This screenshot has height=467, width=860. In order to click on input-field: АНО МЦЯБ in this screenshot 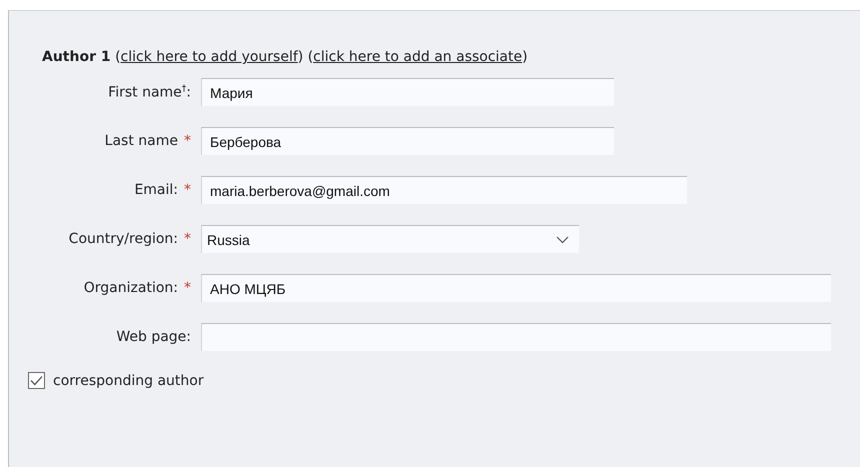, I will do `click(516, 288)`.